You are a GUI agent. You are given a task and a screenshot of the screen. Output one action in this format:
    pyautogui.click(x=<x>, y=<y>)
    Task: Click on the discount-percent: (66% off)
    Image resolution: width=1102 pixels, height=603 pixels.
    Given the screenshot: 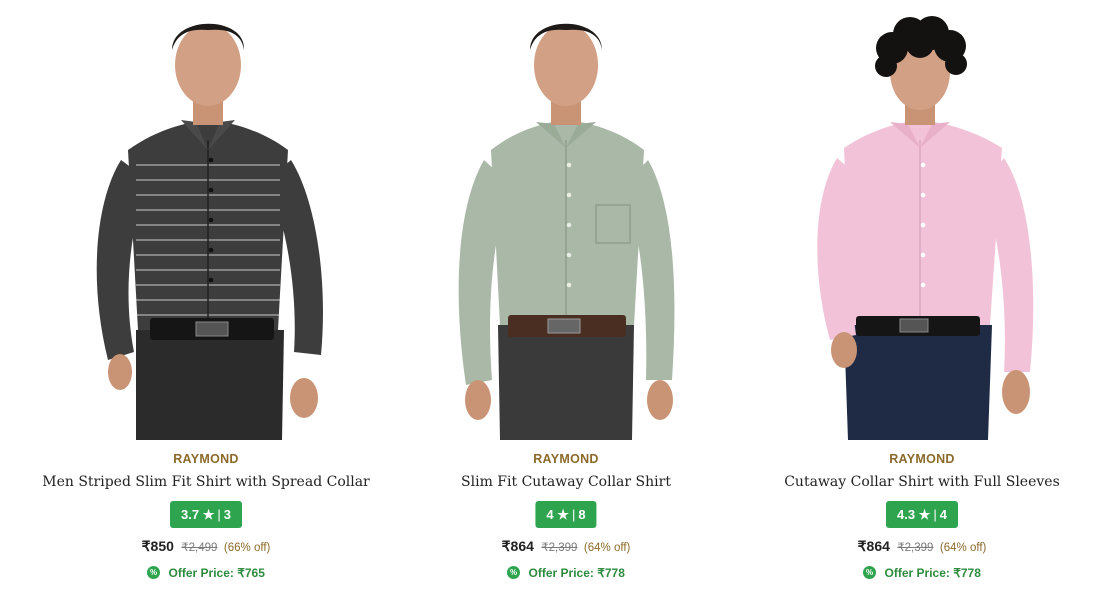 What is the action you would take?
    pyautogui.click(x=247, y=548)
    